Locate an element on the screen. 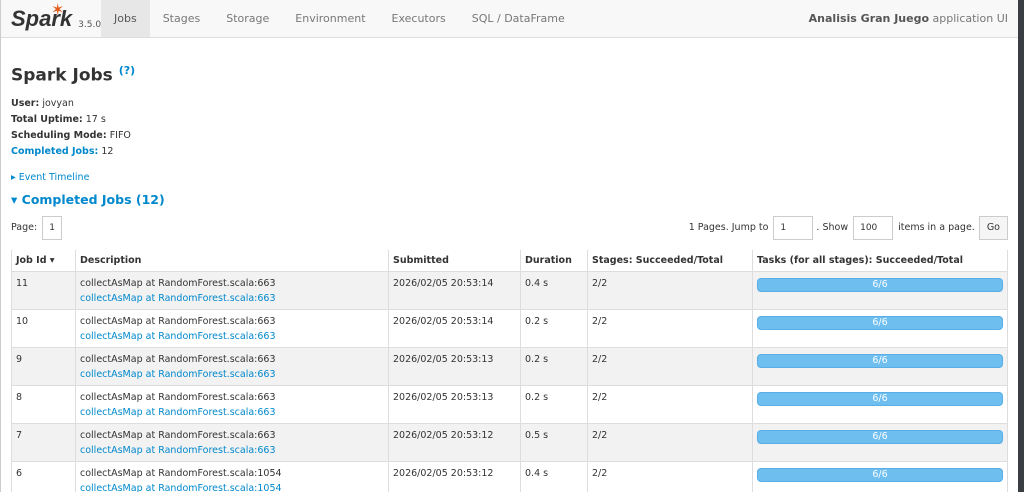 This screenshot has width=1024, height=492. sched-label: Scheduling Mode: is located at coordinates (59, 135).